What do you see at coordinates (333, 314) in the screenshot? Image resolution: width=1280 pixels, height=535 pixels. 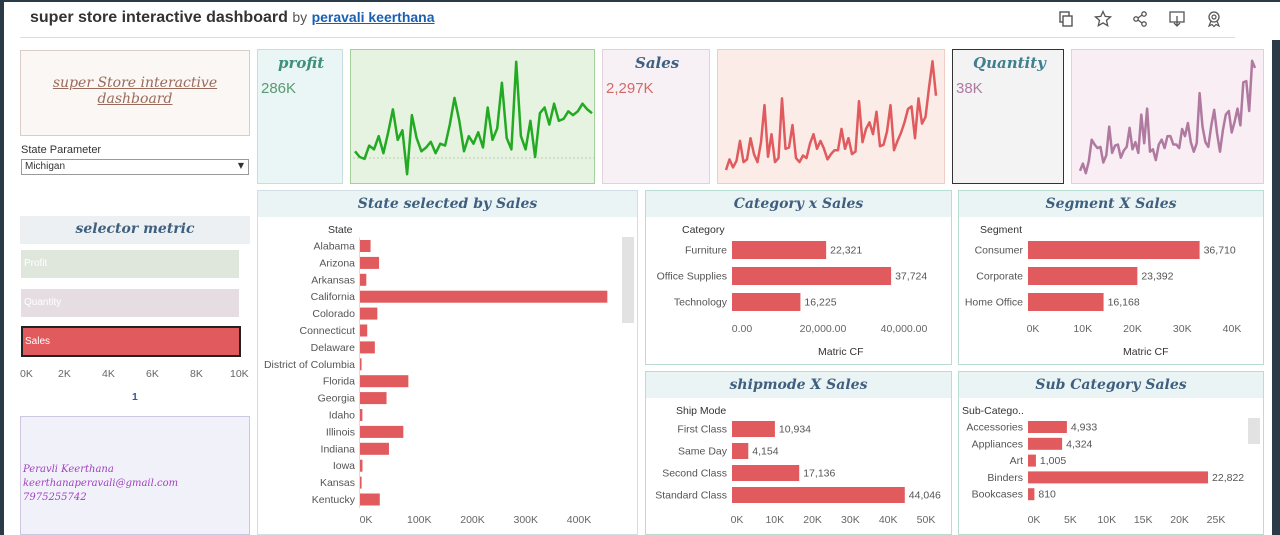 I see `category-label: Colorado` at bounding box center [333, 314].